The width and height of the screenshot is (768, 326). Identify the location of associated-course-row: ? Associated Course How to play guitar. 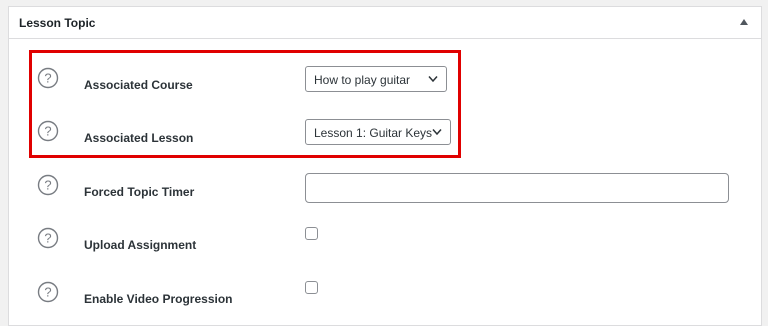
(385, 82).